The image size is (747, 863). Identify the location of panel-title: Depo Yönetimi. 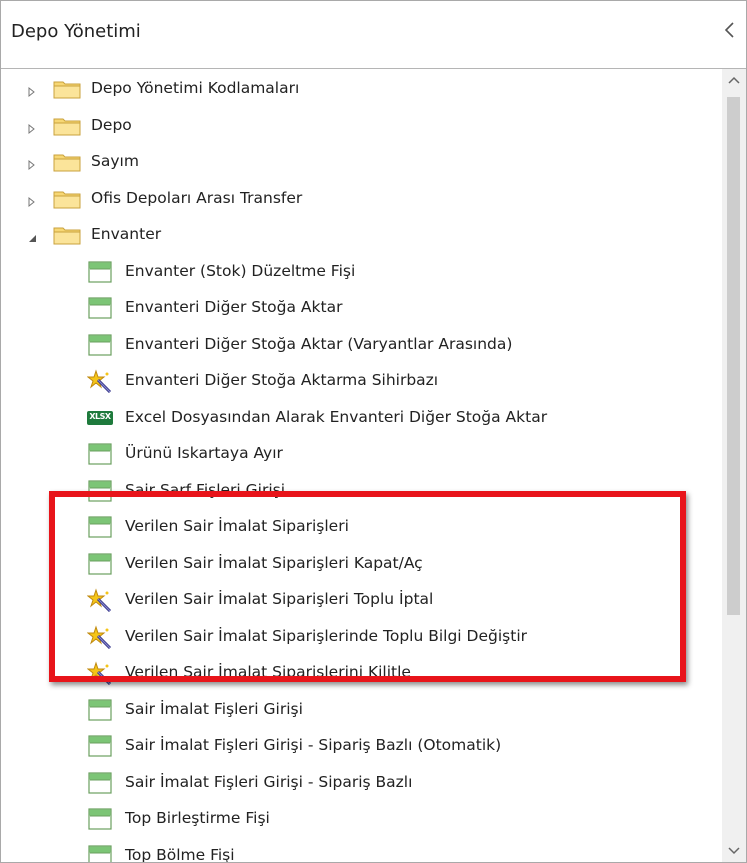
(76, 31).